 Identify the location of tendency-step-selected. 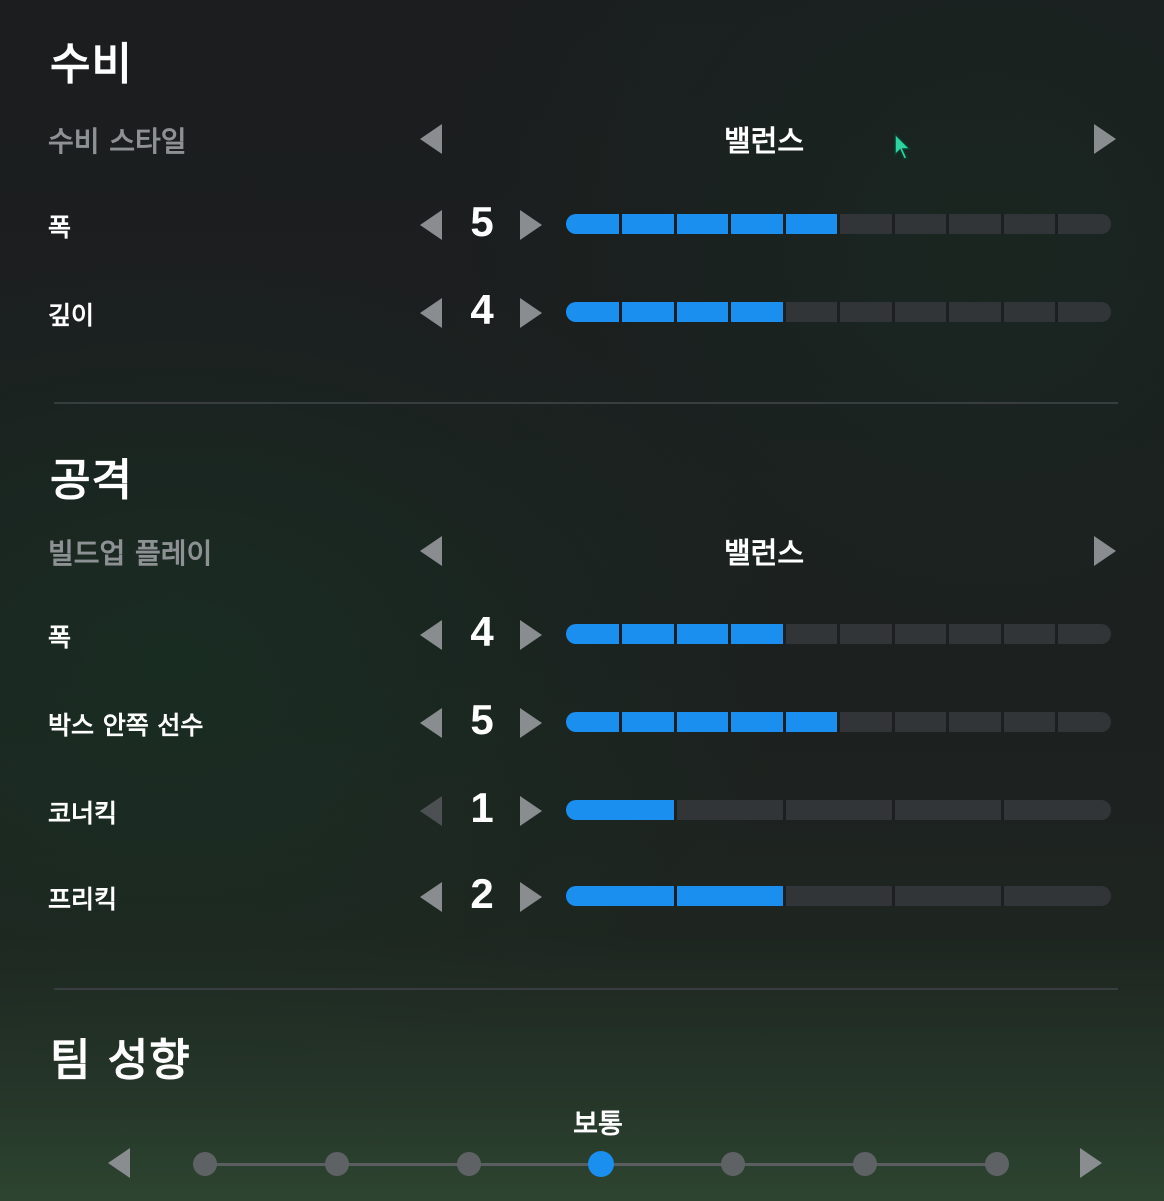
(601, 1164).